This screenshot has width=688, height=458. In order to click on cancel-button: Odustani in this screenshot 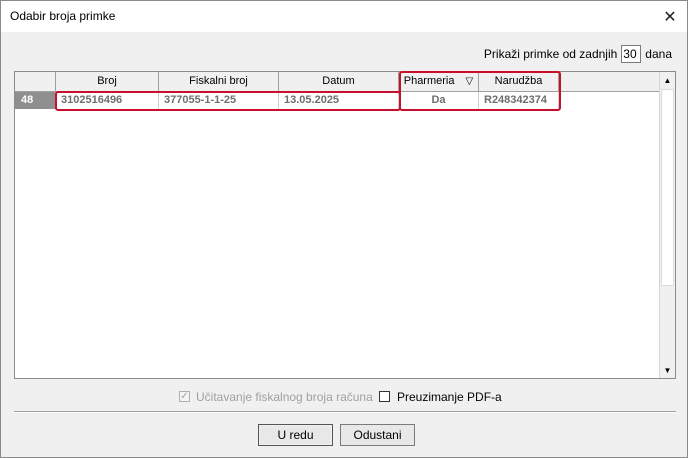, I will do `click(377, 435)`.